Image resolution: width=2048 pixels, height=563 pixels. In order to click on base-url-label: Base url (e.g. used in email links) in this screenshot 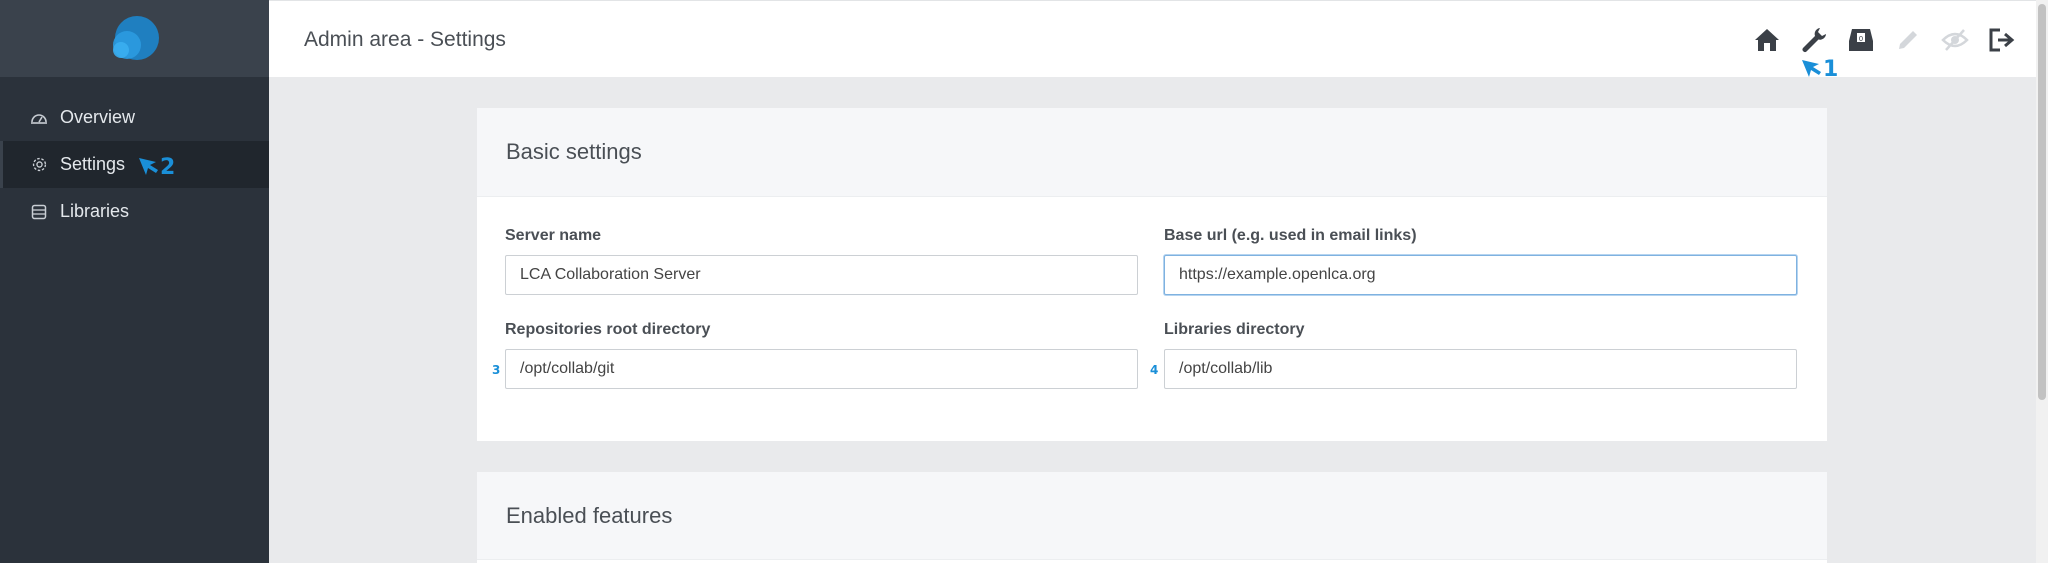, I will do `click(1290, 235)`.